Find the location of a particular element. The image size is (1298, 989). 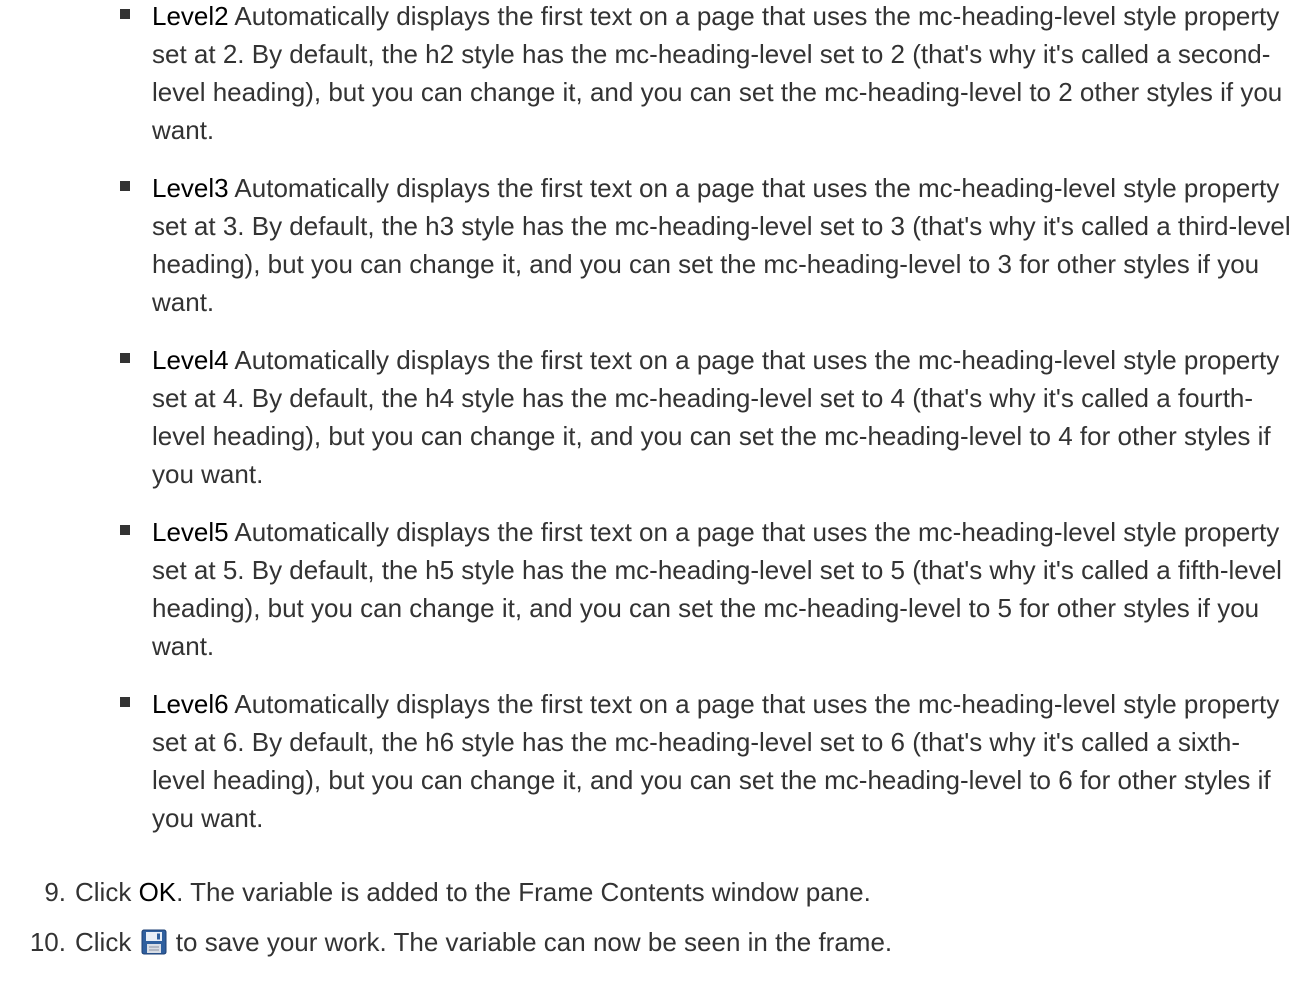

step-number: 9. is located at coordinates (55, 892).